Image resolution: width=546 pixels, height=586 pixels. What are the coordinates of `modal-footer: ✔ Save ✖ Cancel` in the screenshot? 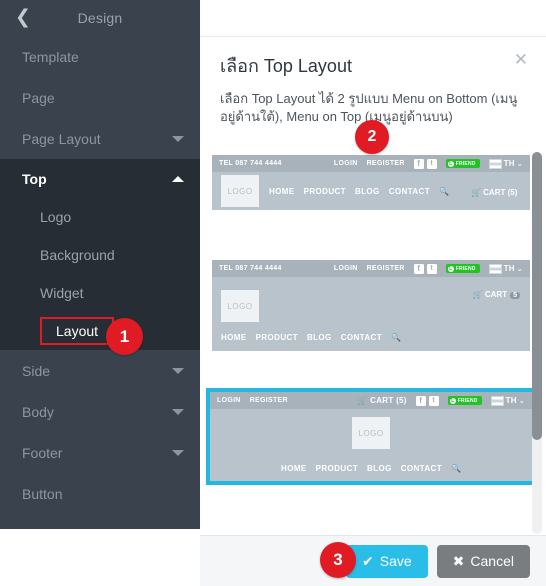 It's located at (373, 560).